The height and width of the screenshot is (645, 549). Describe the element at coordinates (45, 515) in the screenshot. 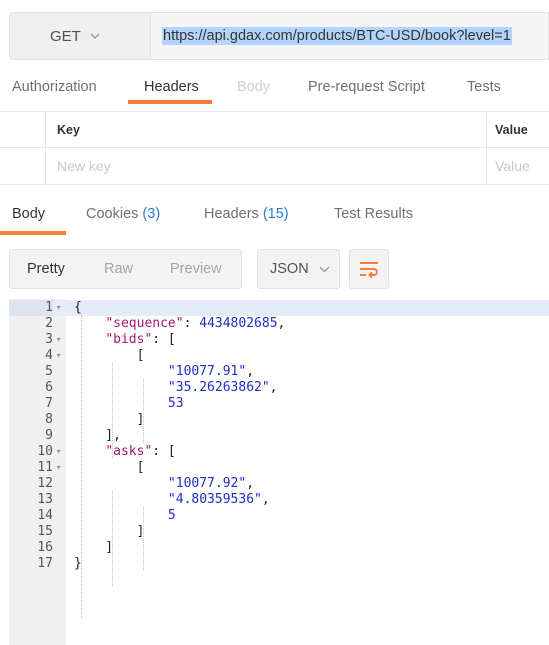

I see `line-number: 14` at that location.